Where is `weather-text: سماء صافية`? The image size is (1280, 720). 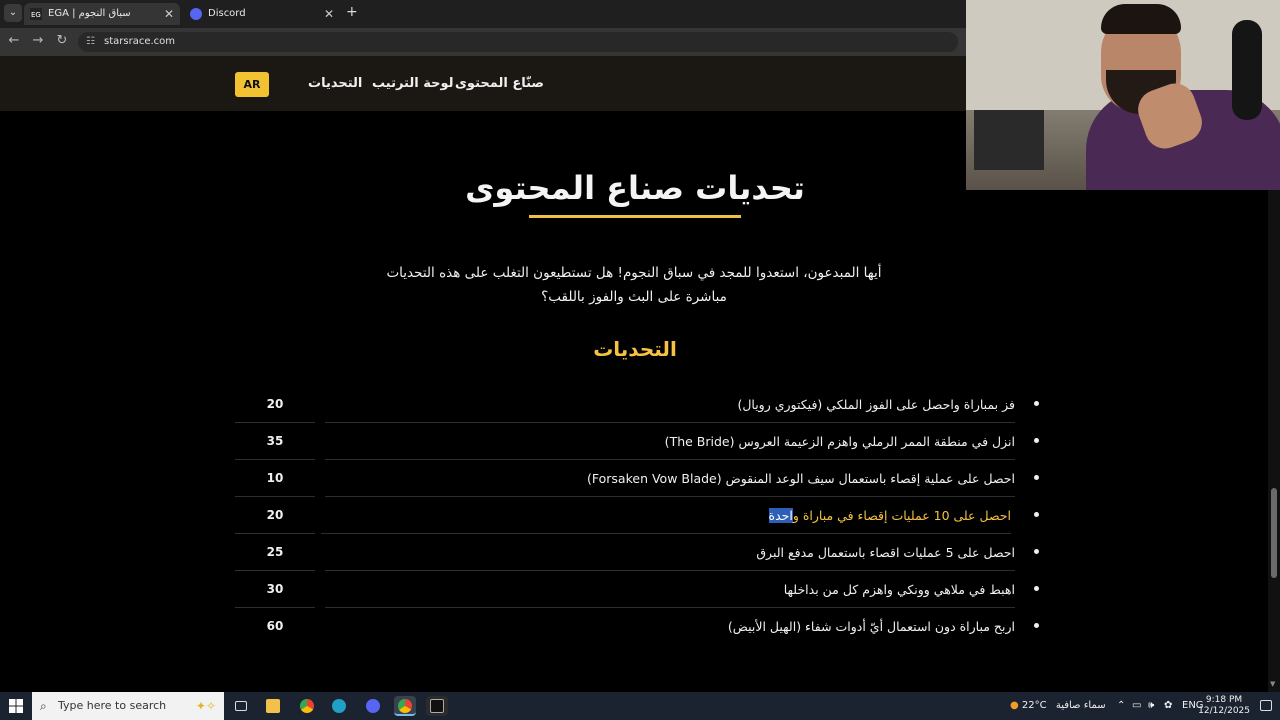
weather-text: سماء صافية is located at coordinates (1080, 705).